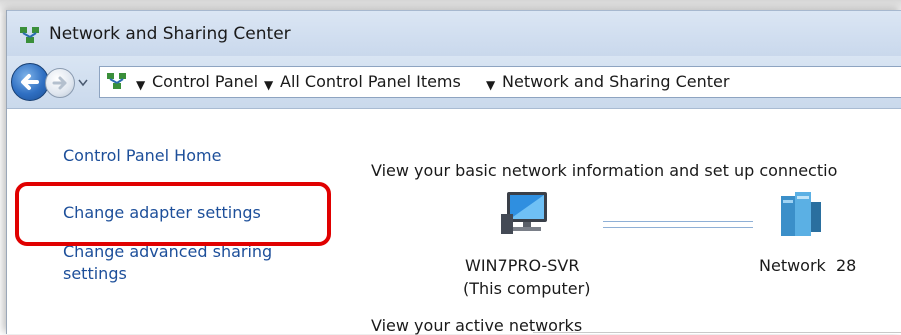 This screenshot has width=901, height=335. What do you see at coordinates (29, 35) in the screenshot?
I see `network-center-icon` at bounding box center [29, 35].